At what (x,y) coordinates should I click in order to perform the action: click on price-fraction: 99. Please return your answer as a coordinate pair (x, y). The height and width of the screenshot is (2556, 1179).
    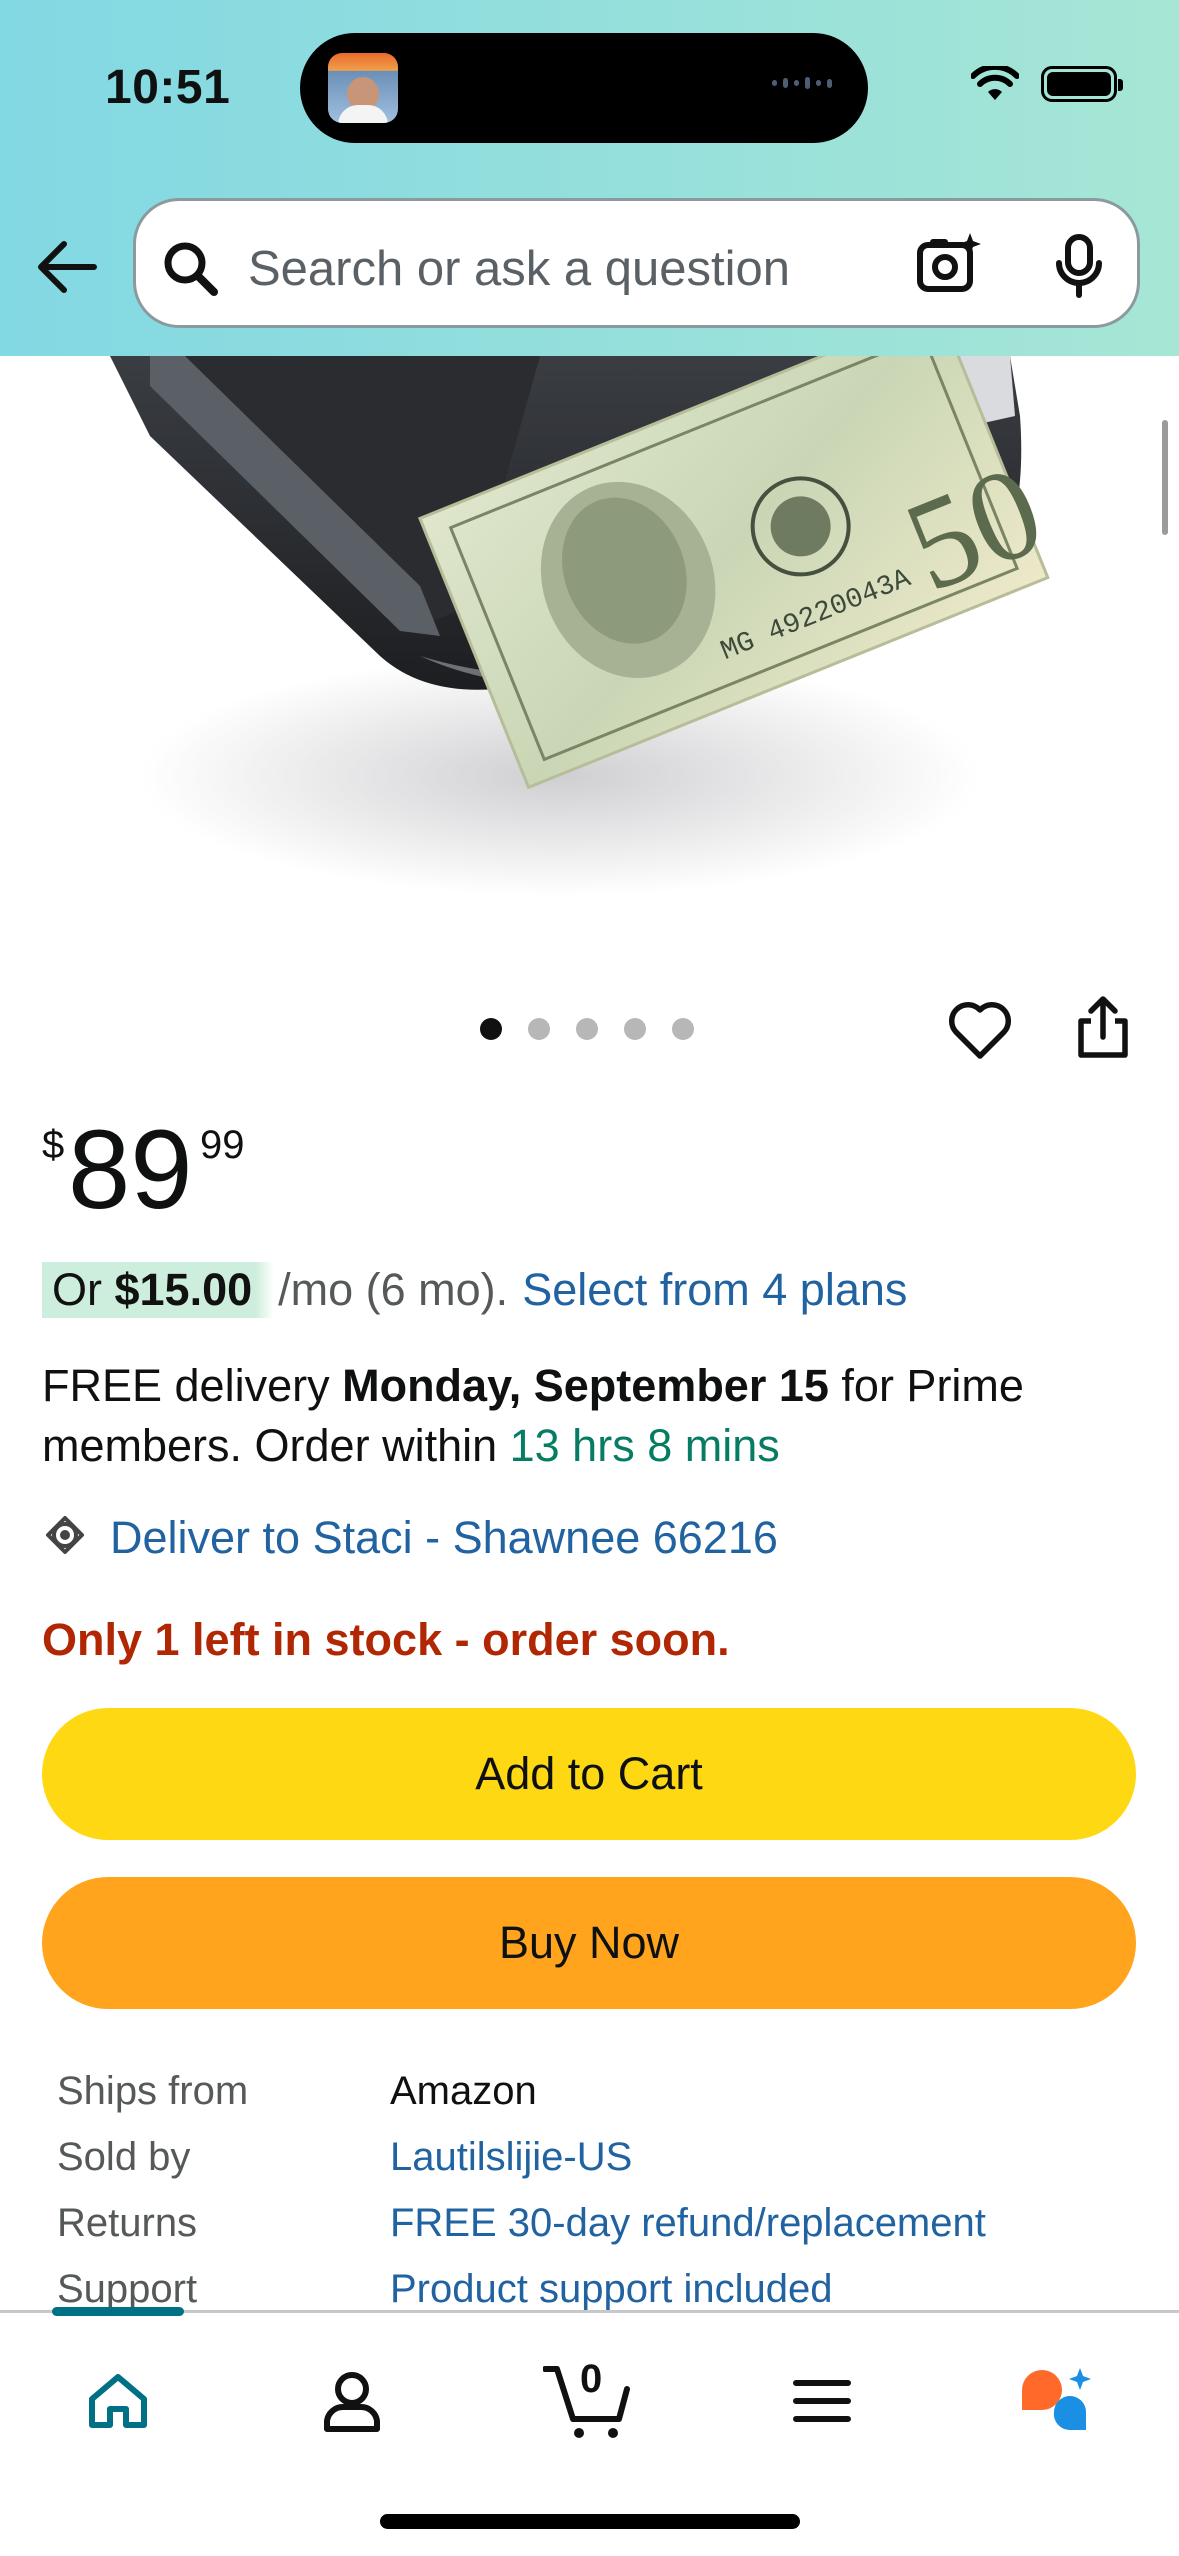
    Looking at the image, I should click on (222, 1145).